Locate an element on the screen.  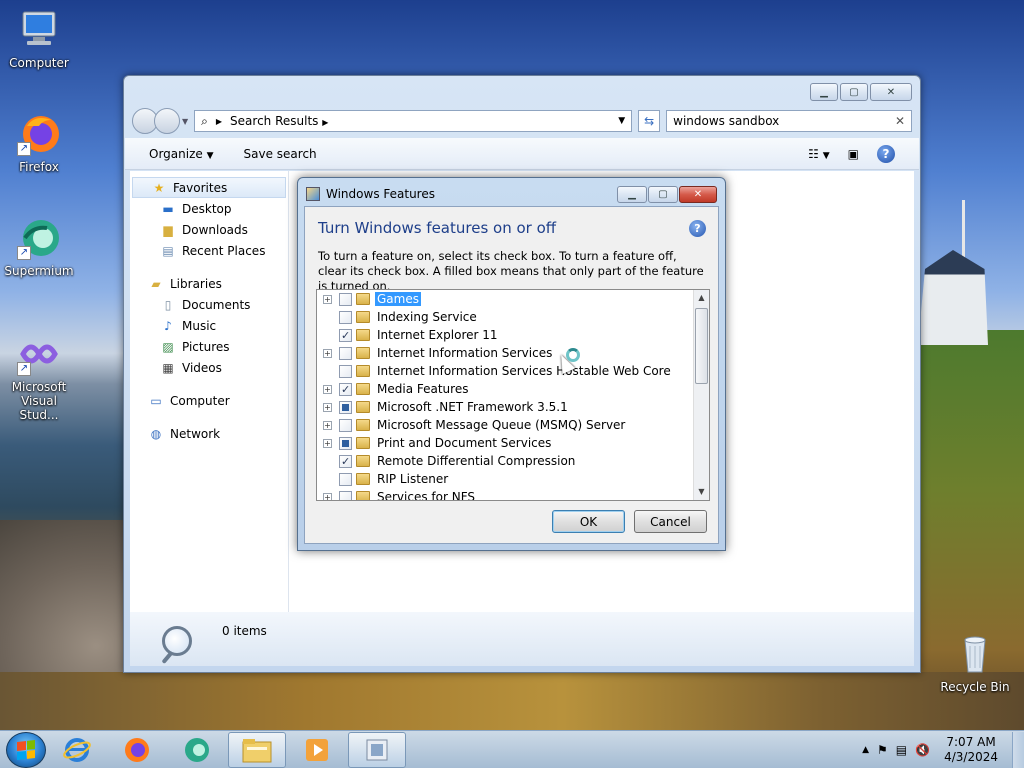
feature-row: + Microsoft .NET Framework 3.5.1 is located at coordinates (443, 407).